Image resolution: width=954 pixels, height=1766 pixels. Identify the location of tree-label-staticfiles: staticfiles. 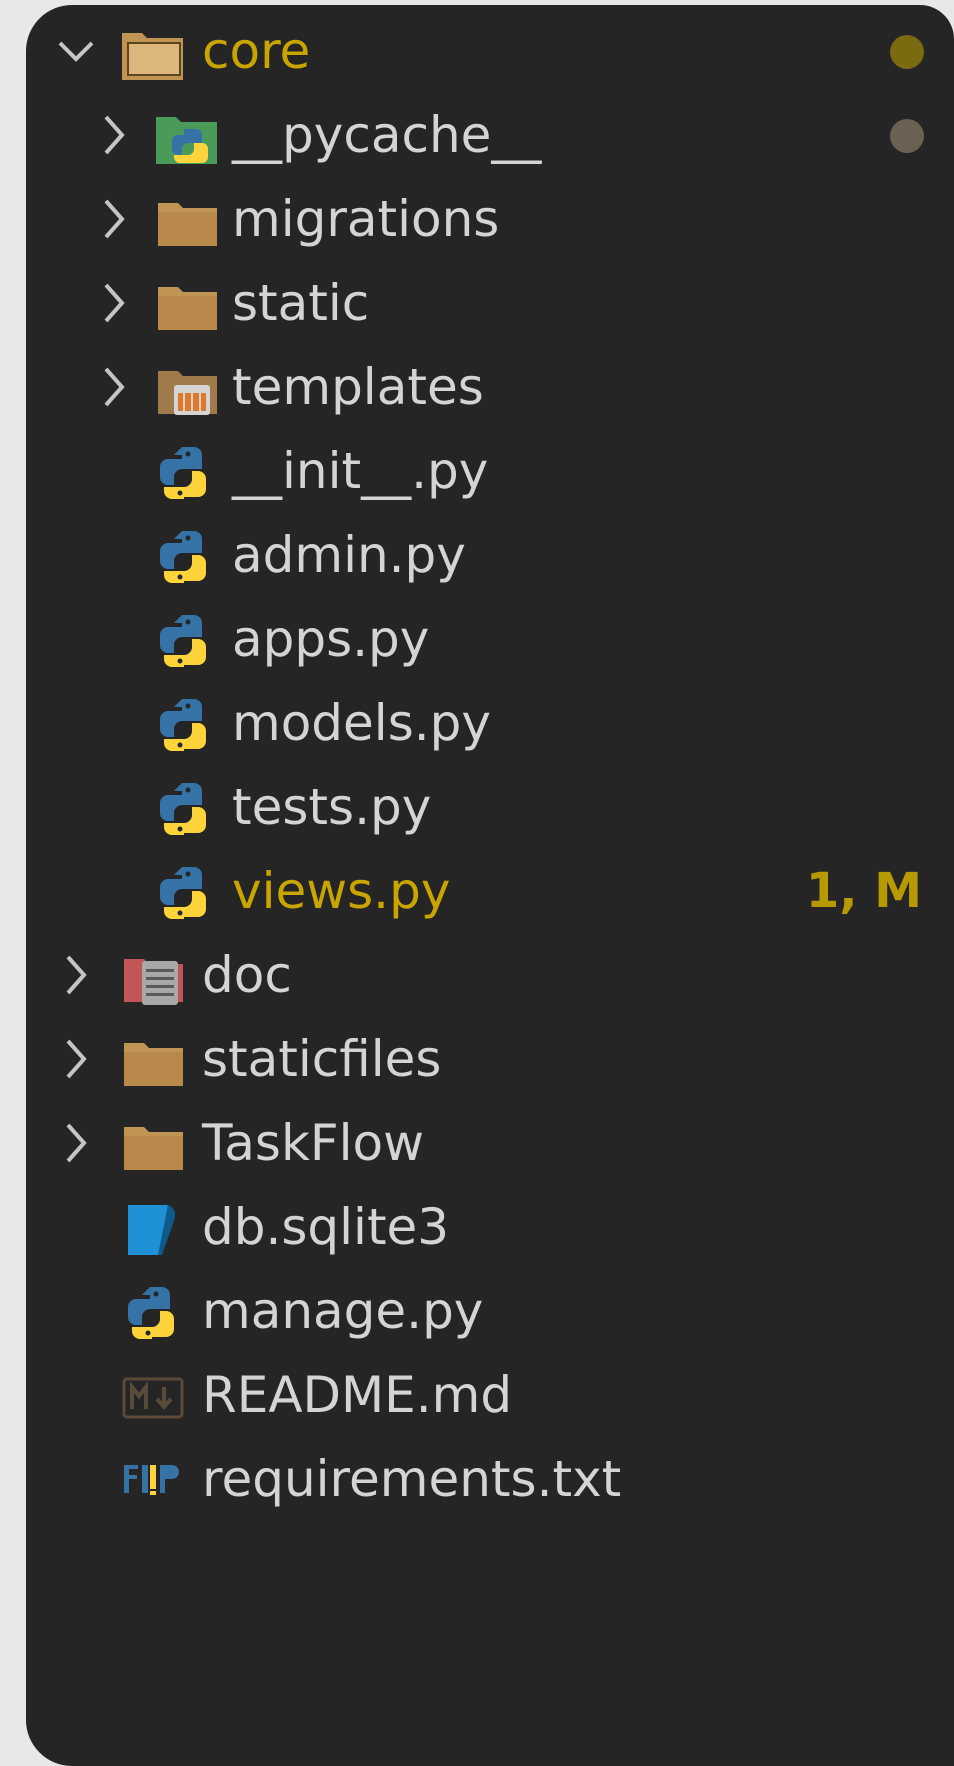
(322, 1059).